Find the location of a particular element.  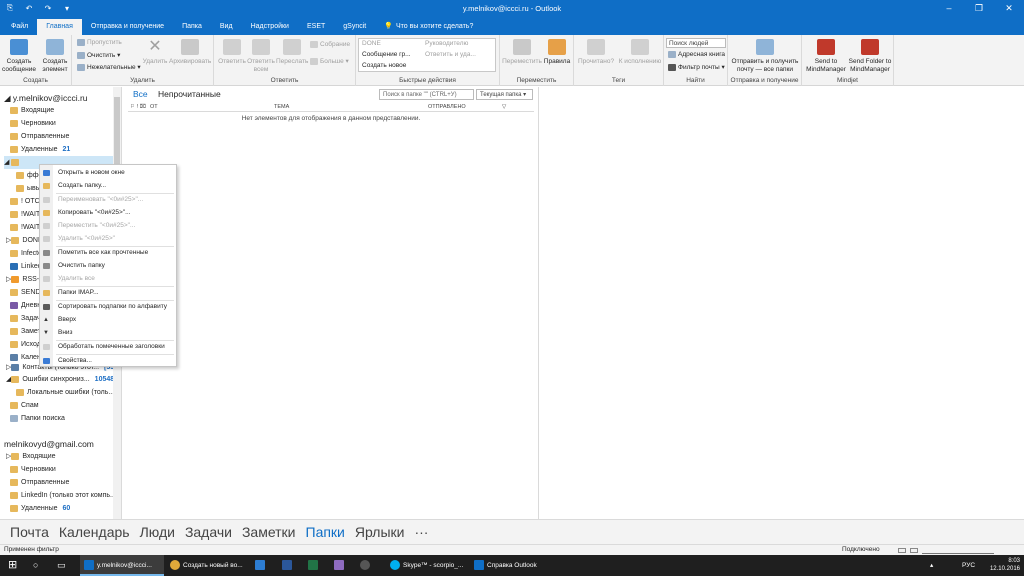

tray-clock: 8:03 12.10.2016 is located at coordinates (1005, 565).